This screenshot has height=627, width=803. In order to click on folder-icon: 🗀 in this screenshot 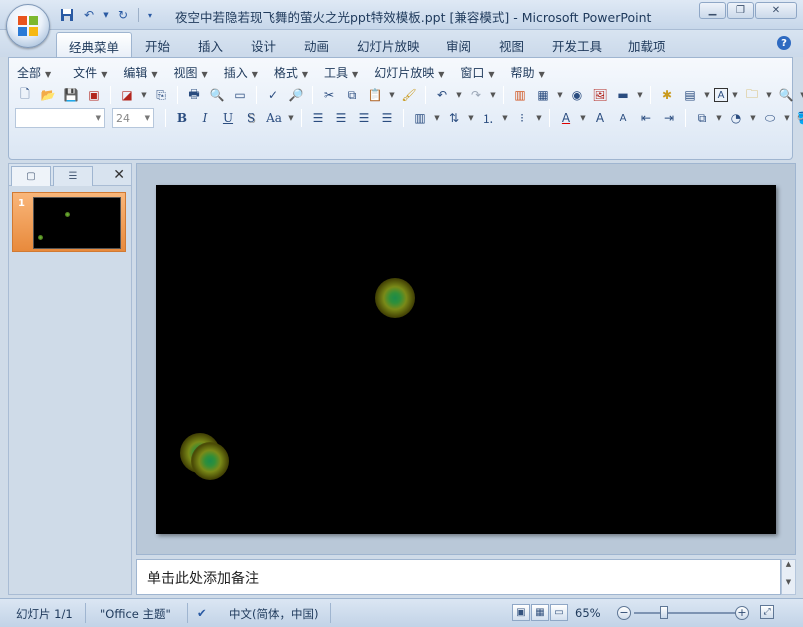, I will do `click(752, 95)`.